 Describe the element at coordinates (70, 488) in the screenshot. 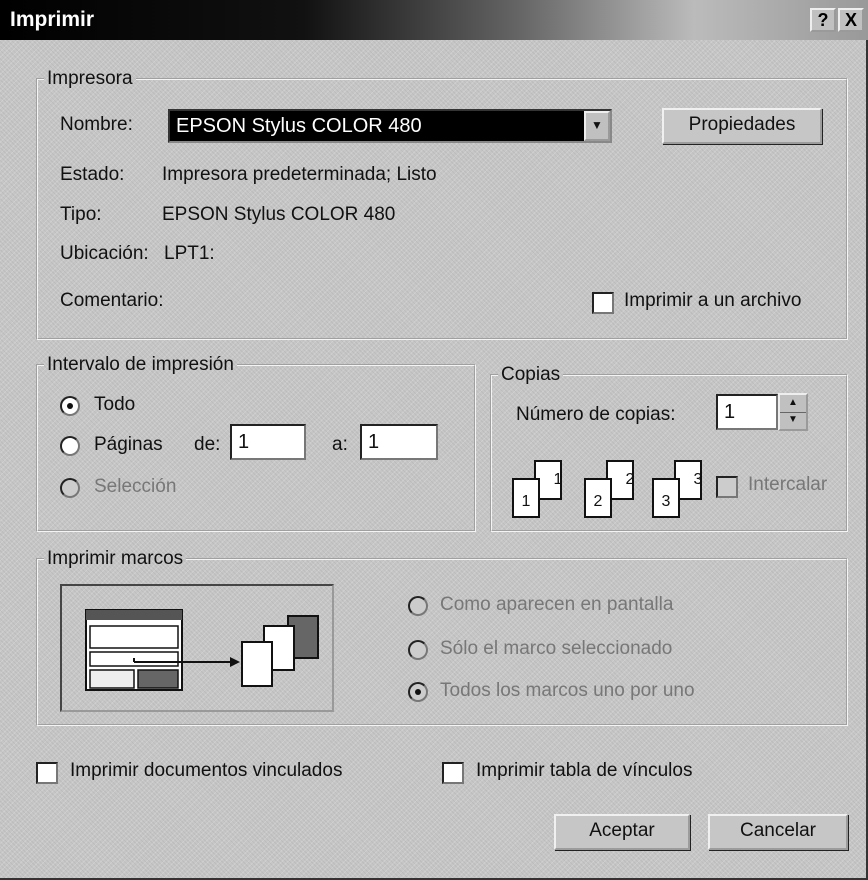

I see `range-selection-radio` at that location.